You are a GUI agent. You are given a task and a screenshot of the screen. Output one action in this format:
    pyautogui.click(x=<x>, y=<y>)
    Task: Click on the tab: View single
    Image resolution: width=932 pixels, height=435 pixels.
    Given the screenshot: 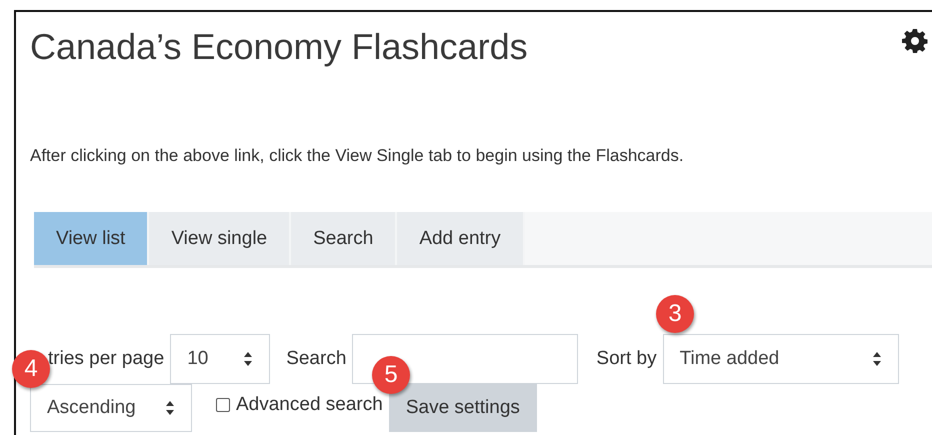 What is the action you would take?
    pyautogui.click(x=220, y=238)
    